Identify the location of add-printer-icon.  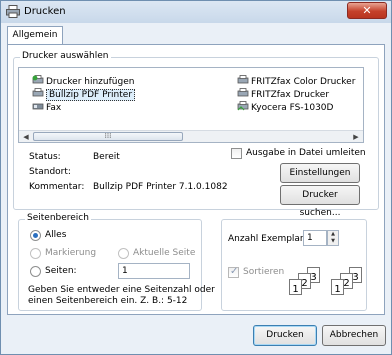
(38, 79).